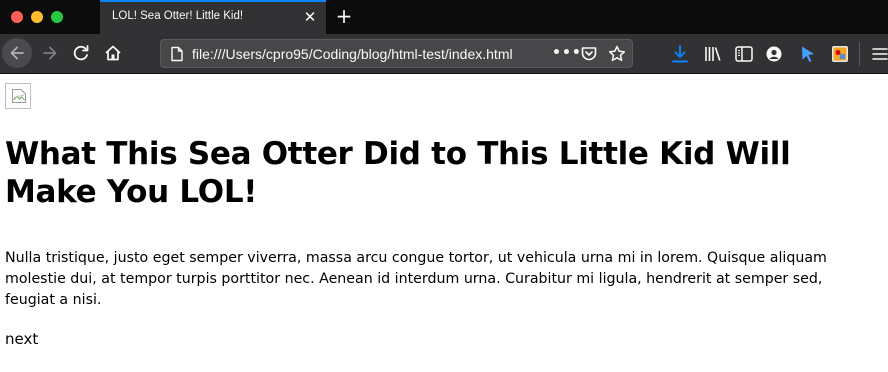  What do you see at coordinates (17, 53) in the screenshot?
I see `back-arrow-icon` at bounding box center [17, 53].